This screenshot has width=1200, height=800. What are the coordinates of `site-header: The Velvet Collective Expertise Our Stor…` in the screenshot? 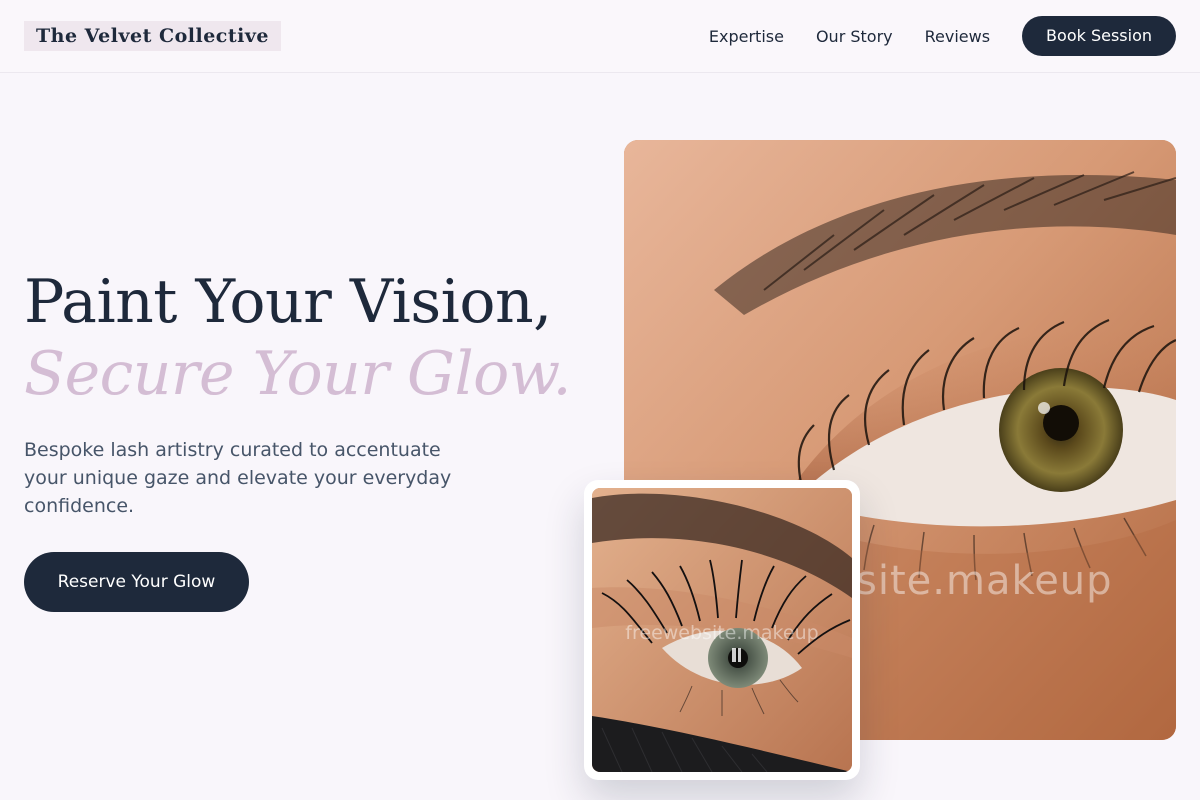 It's located at (600, 36).